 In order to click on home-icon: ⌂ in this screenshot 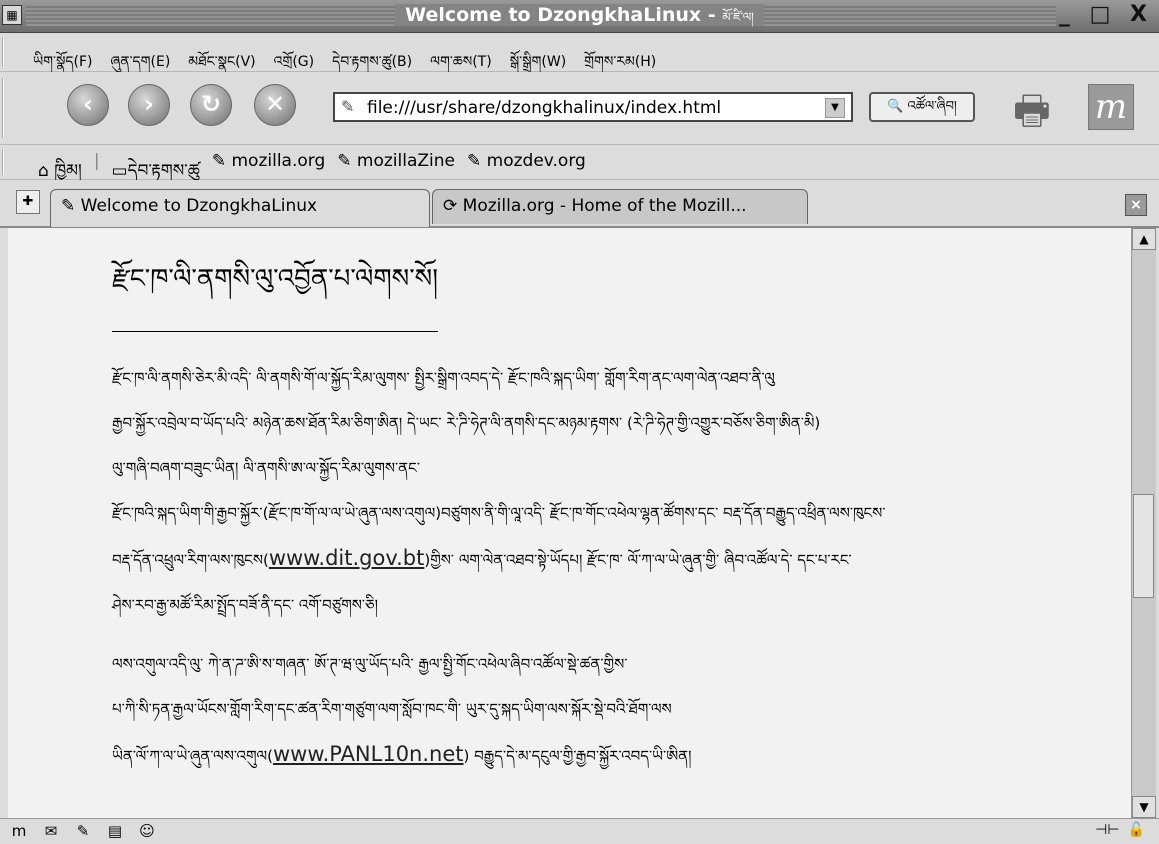, I will do `click(43, 171)`.